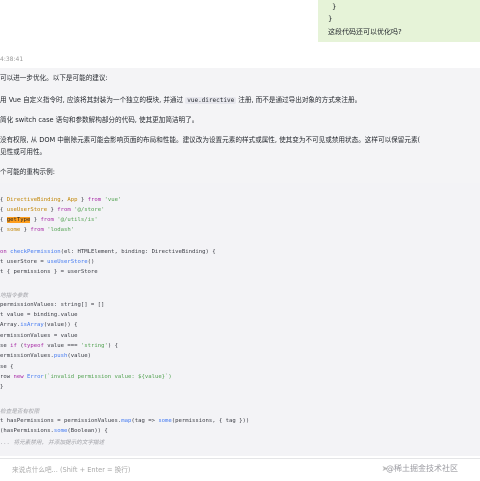  What do you see at coordinates (7, 367) in the screenshot?
I see `code-line: se {` at bounding box center [7, 367].